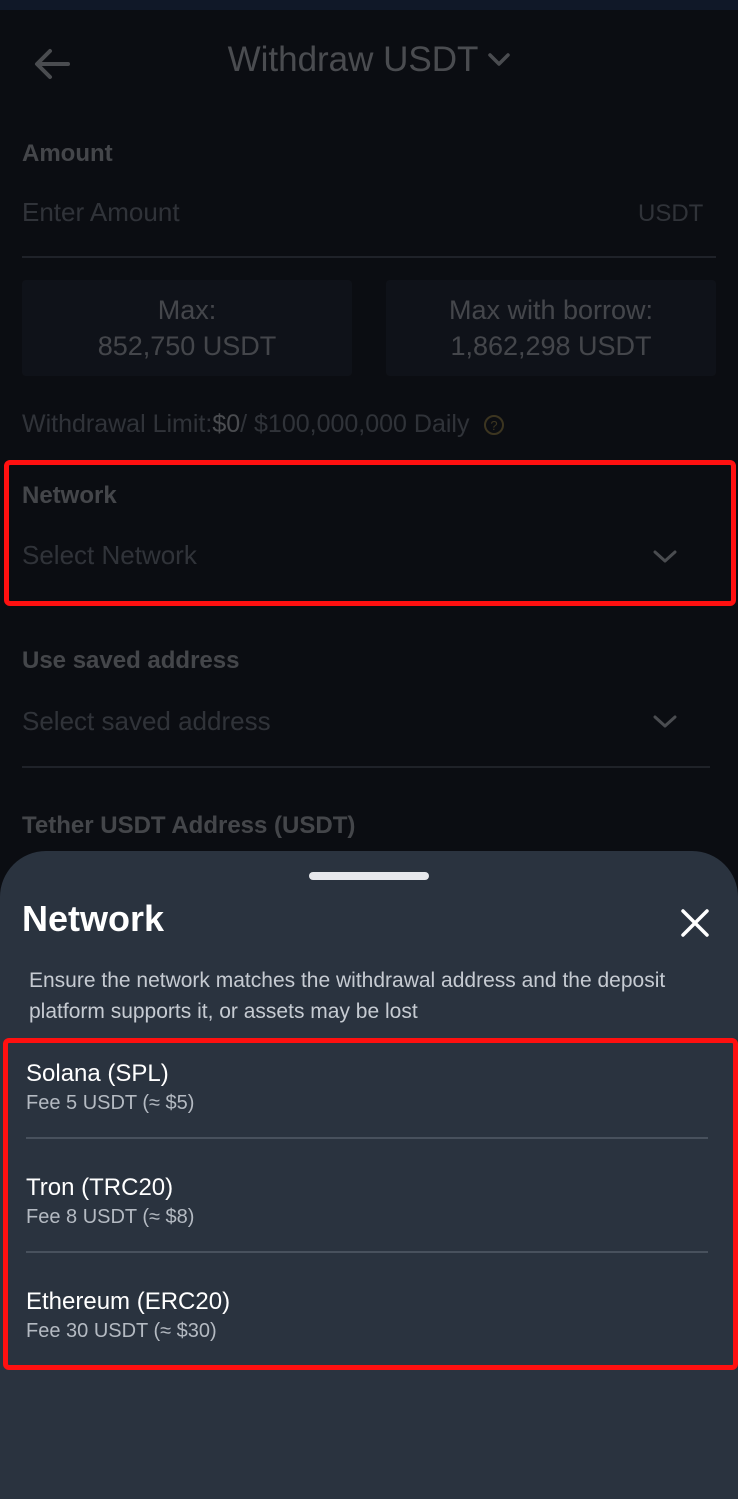 The width and height of the screenshot is (738, 1499). Describe the element at coordinates (146, 721) in the screenshot. I see `saved-address-select: Select saved address` at that location.